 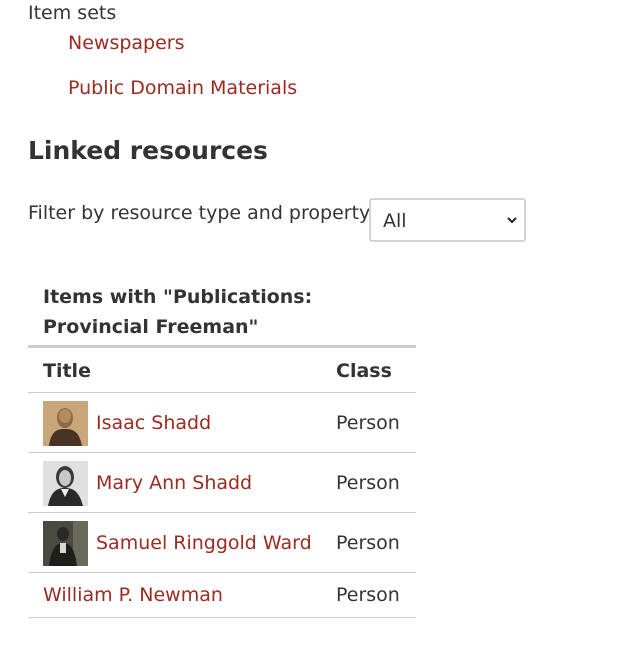 What do you see at coordinates (182, 88) in the screenshot?
I see `item-set-link-public-domain-materials: Public Domain Materials` at bounding box center [182, 88].